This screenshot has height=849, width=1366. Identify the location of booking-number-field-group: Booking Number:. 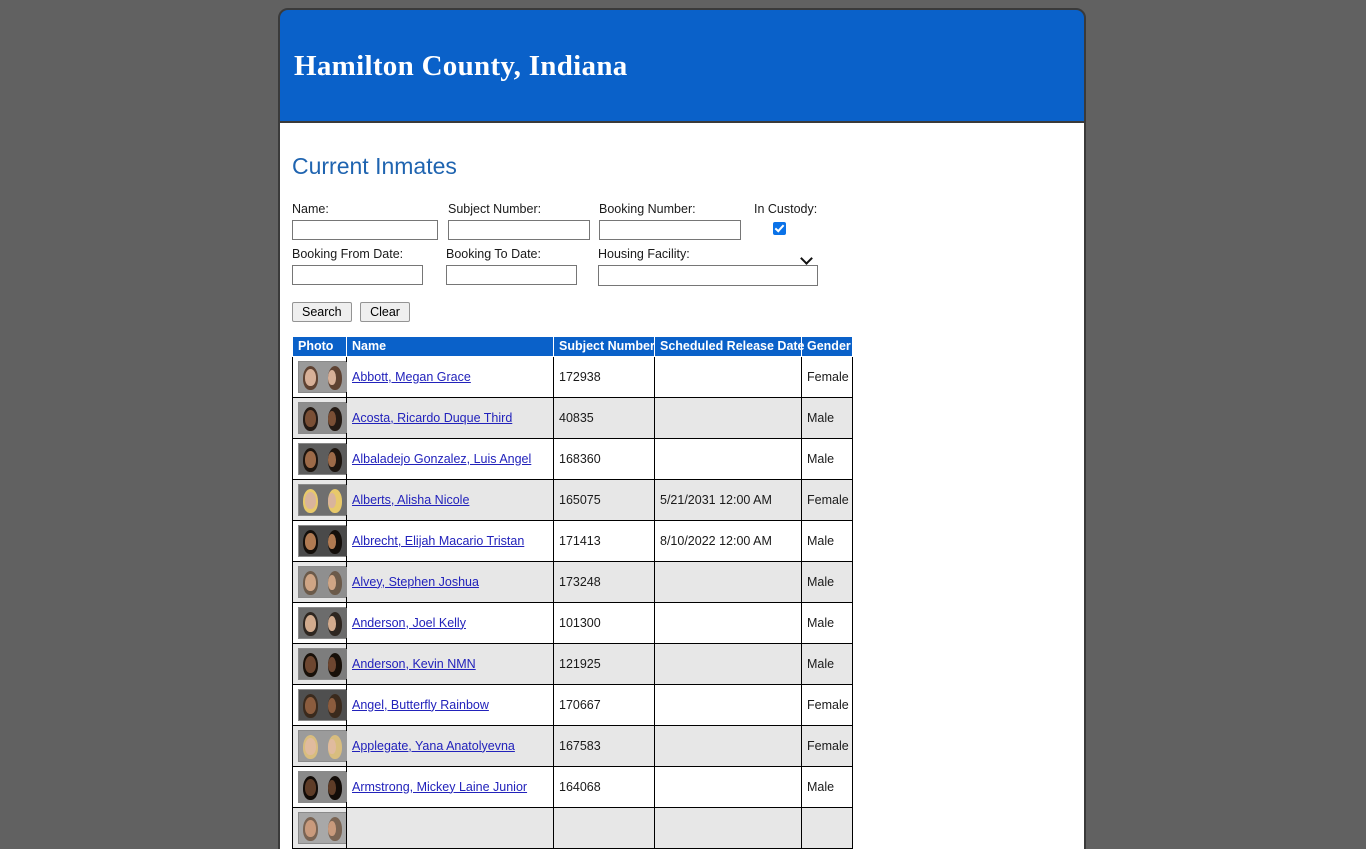
(670, 221).